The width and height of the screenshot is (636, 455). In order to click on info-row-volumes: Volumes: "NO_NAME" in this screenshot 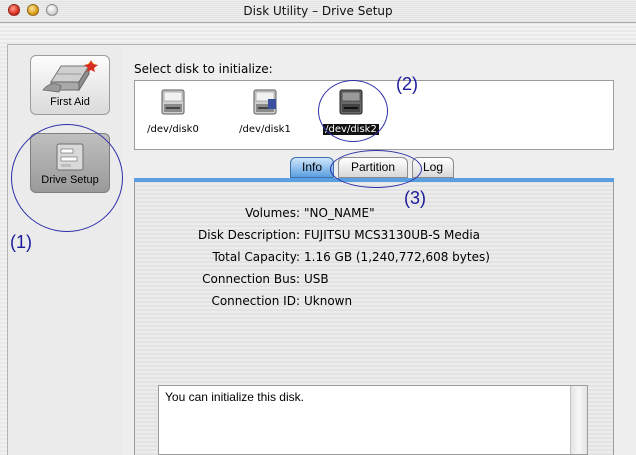, I will do `click(262, 213)`.